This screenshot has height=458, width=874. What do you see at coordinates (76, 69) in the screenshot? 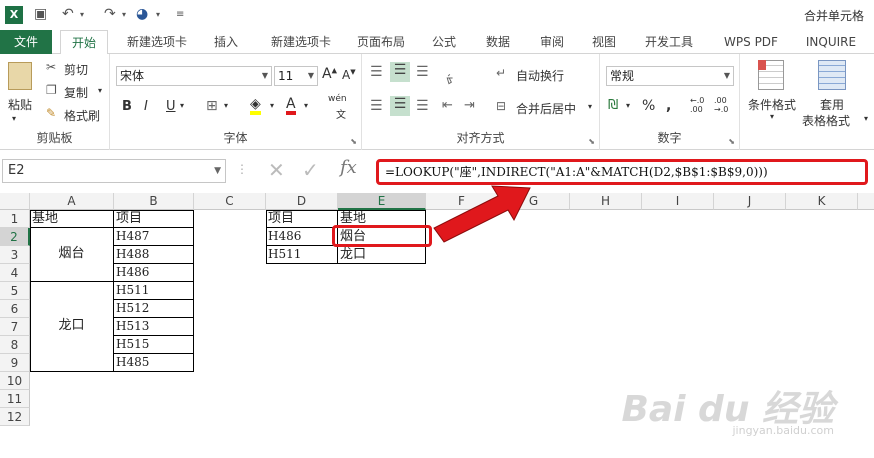
I see `cut-button: 剪切` at bounding box center [76, 69].